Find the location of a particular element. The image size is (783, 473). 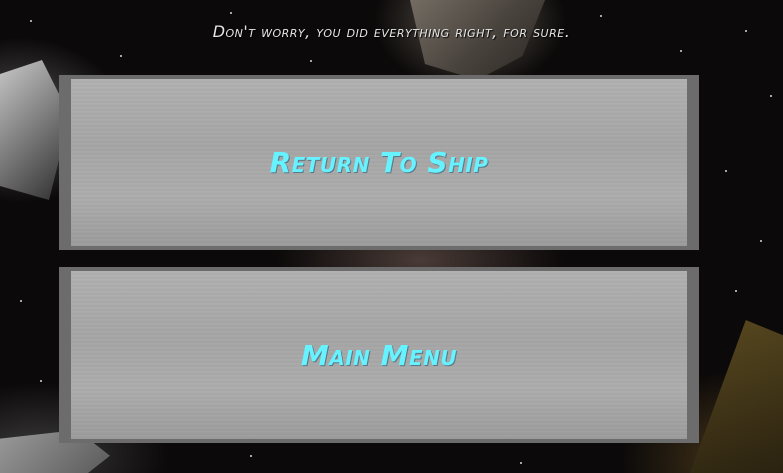

return-to-ship-label: Return To Ship is located at coordinates (379, 162).